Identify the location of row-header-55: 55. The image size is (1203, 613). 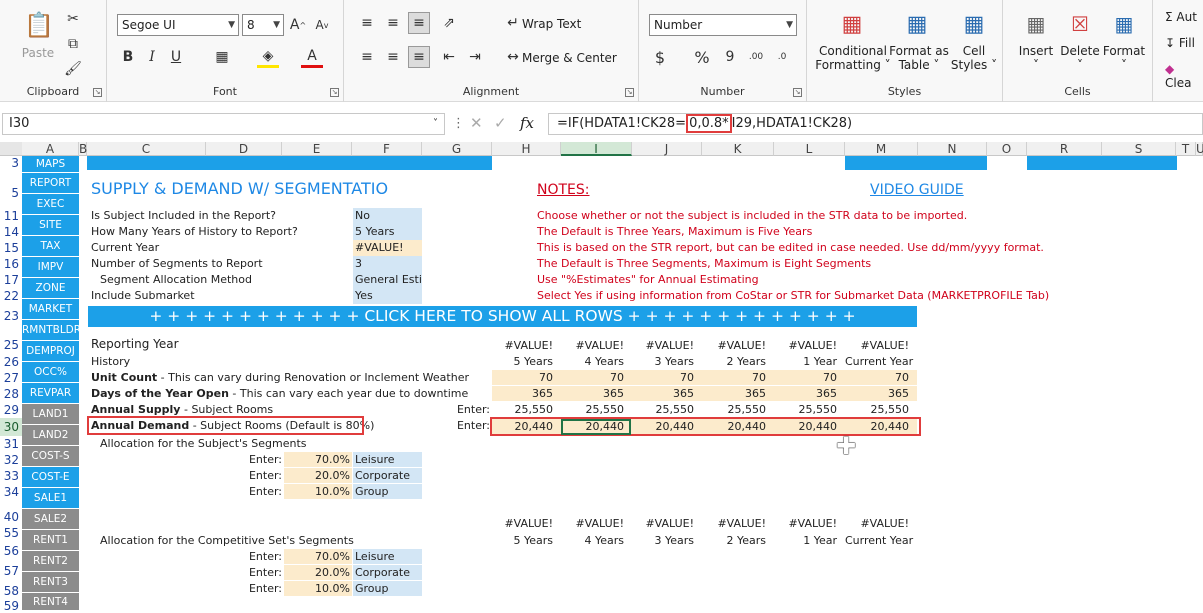
(11, 533).